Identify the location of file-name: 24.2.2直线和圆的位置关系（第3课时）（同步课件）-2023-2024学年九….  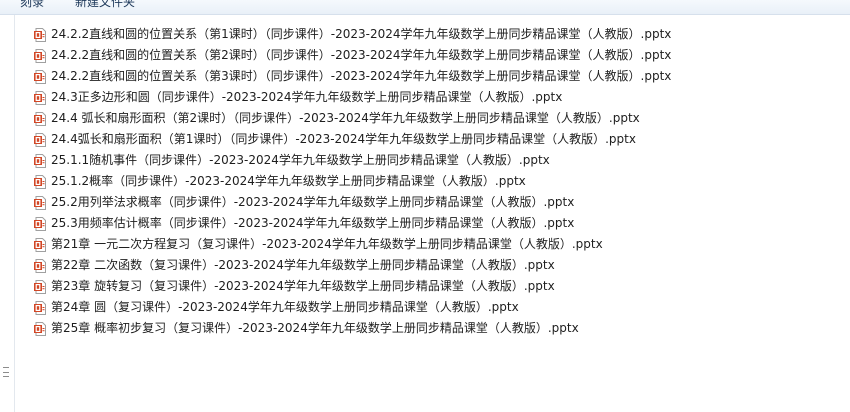
(361, 76).